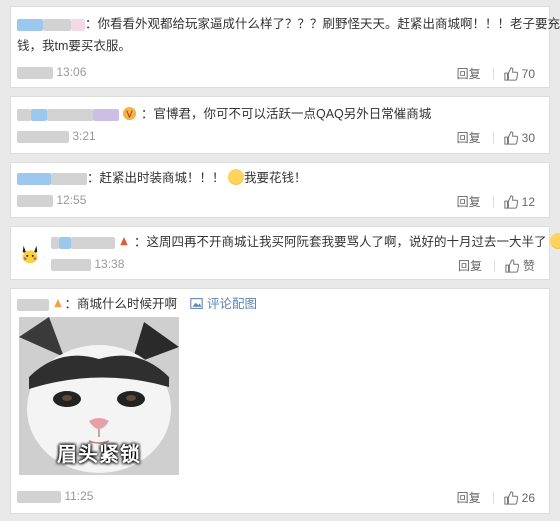 The height and width of the screenshot is (521, 560). Describe the element at coordinates (496, 201) in the screenshot. I see `comment-actions: 回复 12` at that location.